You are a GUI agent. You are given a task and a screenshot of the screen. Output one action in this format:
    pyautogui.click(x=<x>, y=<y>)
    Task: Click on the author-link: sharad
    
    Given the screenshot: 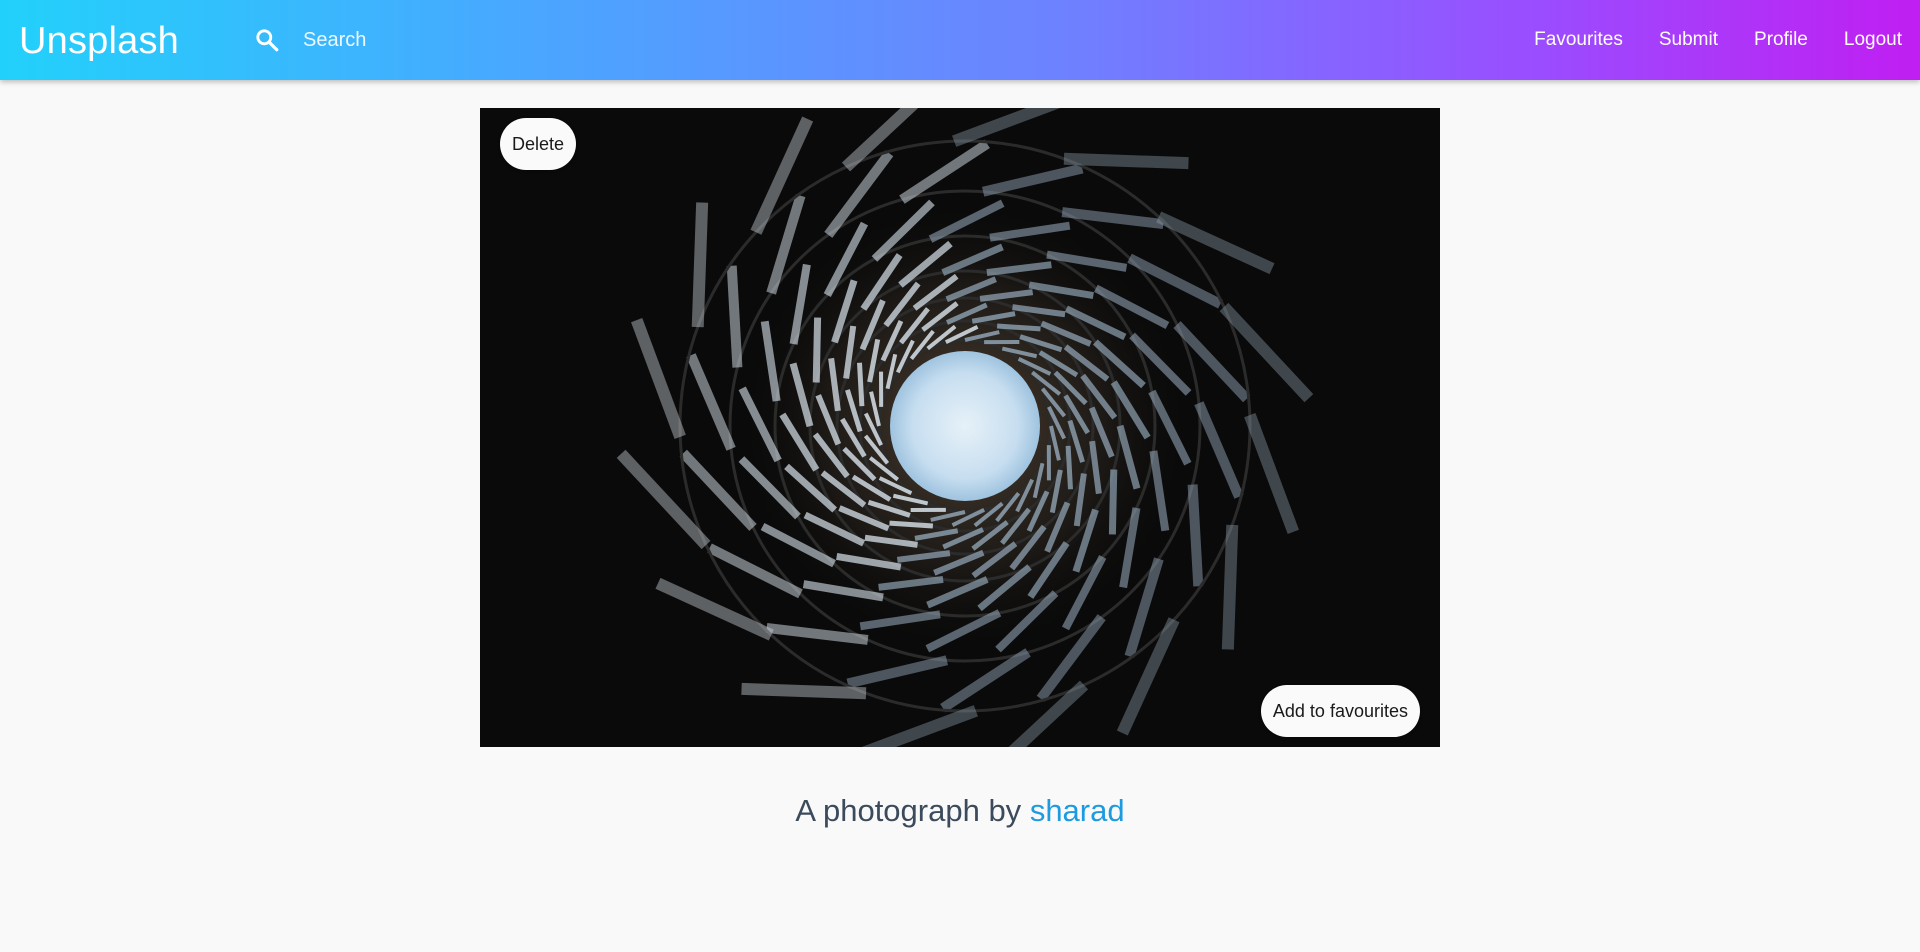 What is the action you would take?
    pyautogui.click(x=1077, y=810)
    